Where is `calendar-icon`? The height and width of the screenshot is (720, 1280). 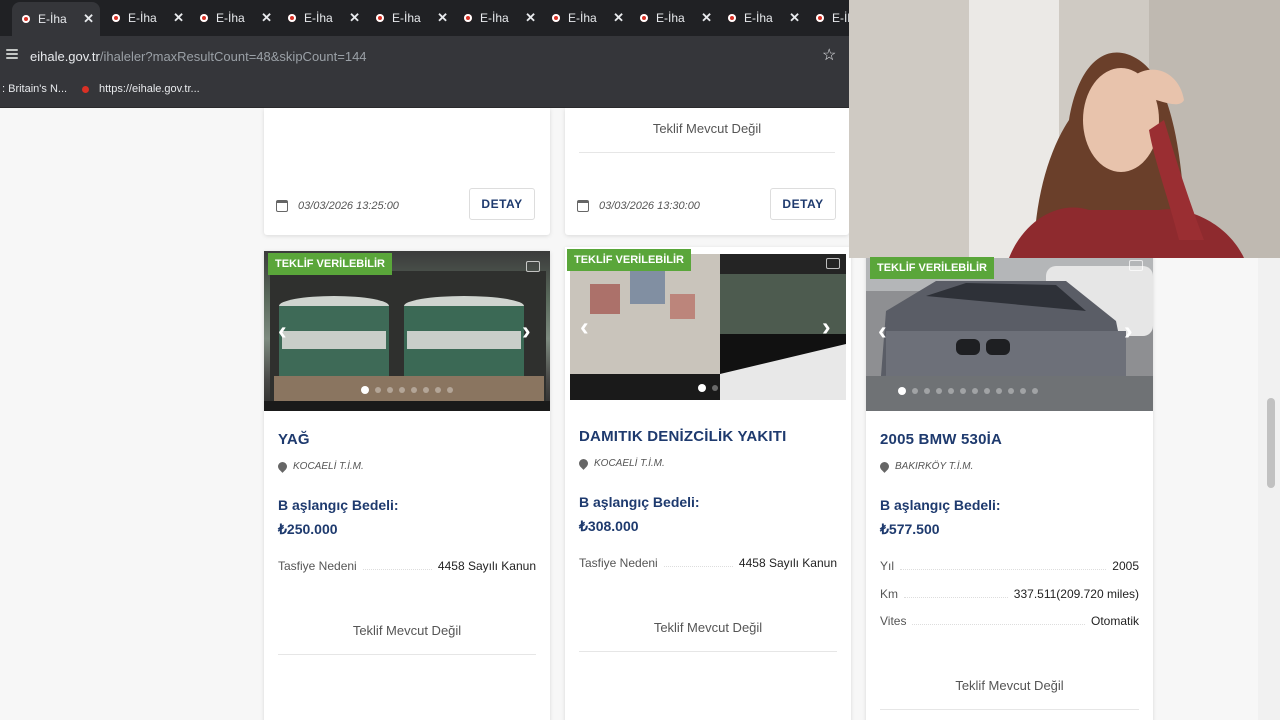 calendar-icon is located at coordinates (282, 206).